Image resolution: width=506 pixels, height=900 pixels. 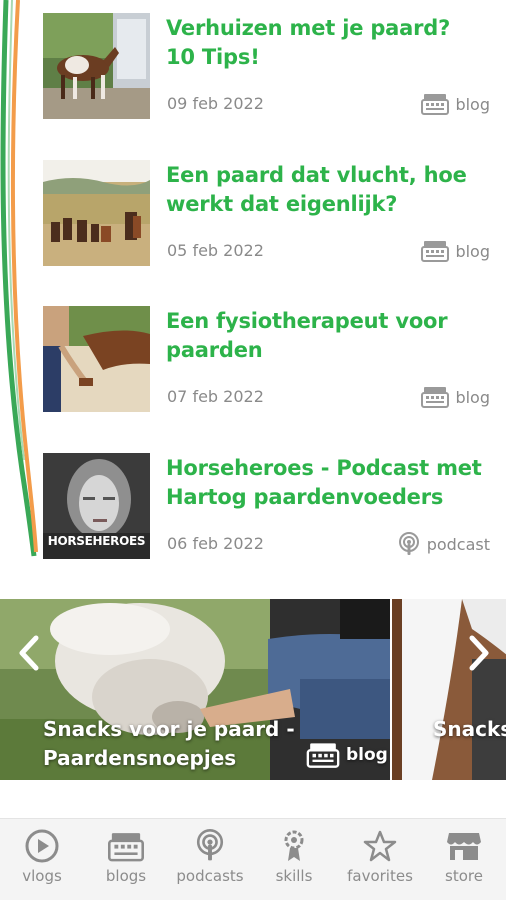 What do you see at coordinates (42, 846) in the screenshot?
I see `play-circle-icon` at bounding box center [42, 846].